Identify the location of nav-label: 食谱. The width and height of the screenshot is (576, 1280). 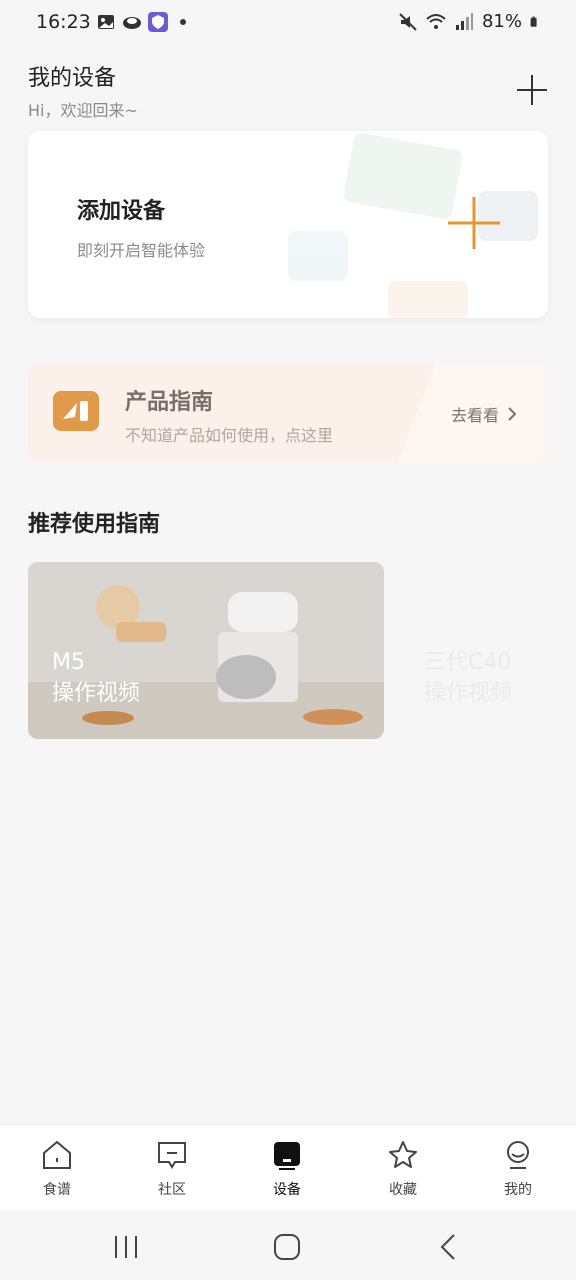
(57, 1190).